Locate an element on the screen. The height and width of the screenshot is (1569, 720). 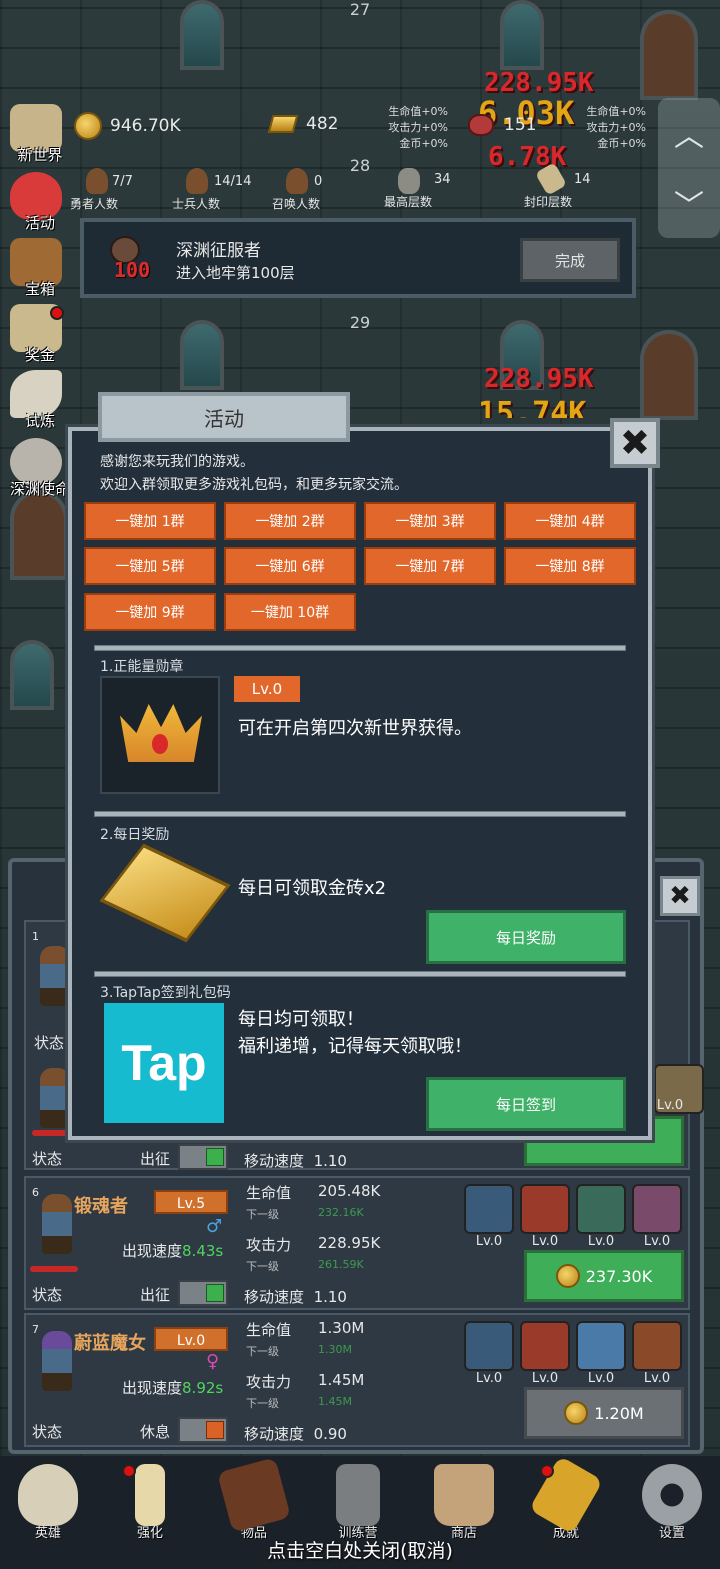
section-divider is located at coordinates (360, 814).